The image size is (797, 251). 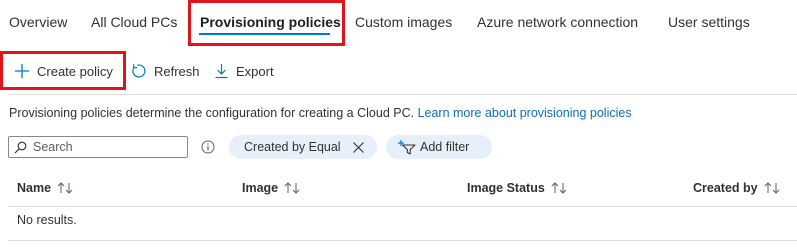 What do you see at coordinates (407, 147) in the screenshot?
I see `add-filter-icon` at bounding box center [407, 147].